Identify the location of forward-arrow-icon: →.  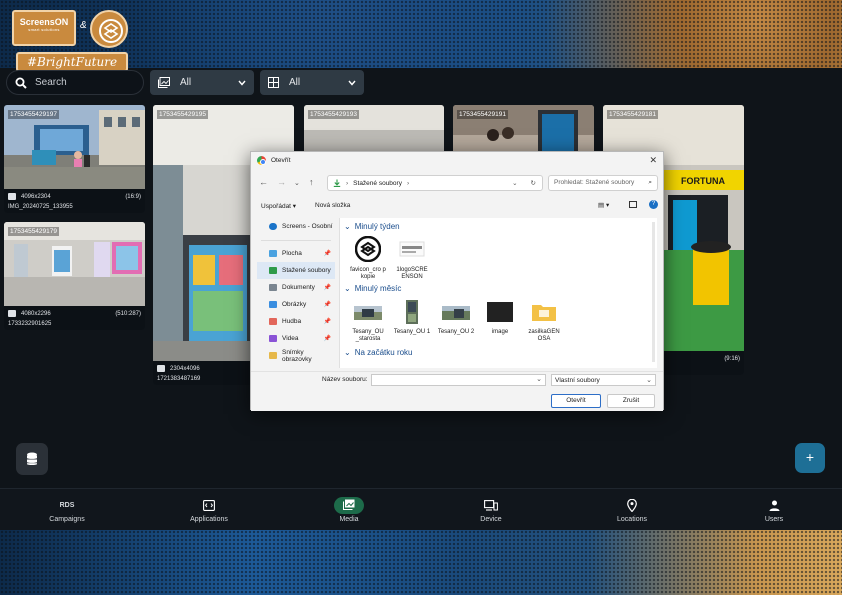
(281, 182).